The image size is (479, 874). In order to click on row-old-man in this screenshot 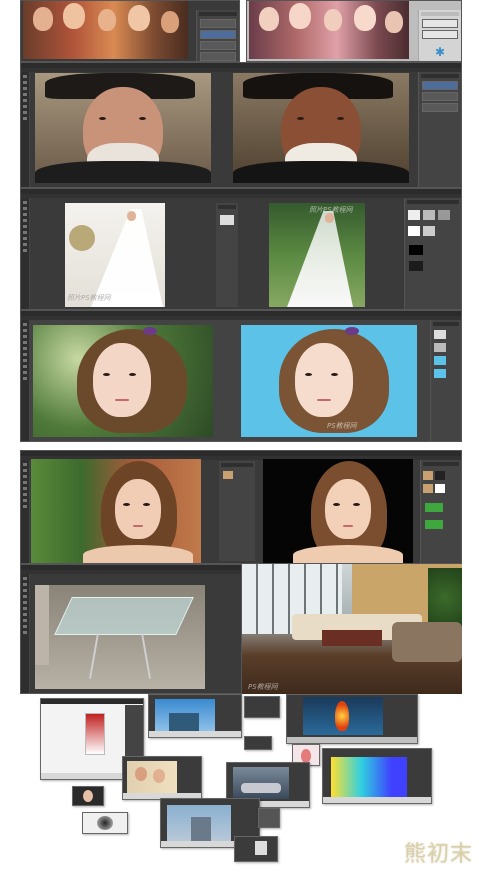, I will do `click(241, 125)`.